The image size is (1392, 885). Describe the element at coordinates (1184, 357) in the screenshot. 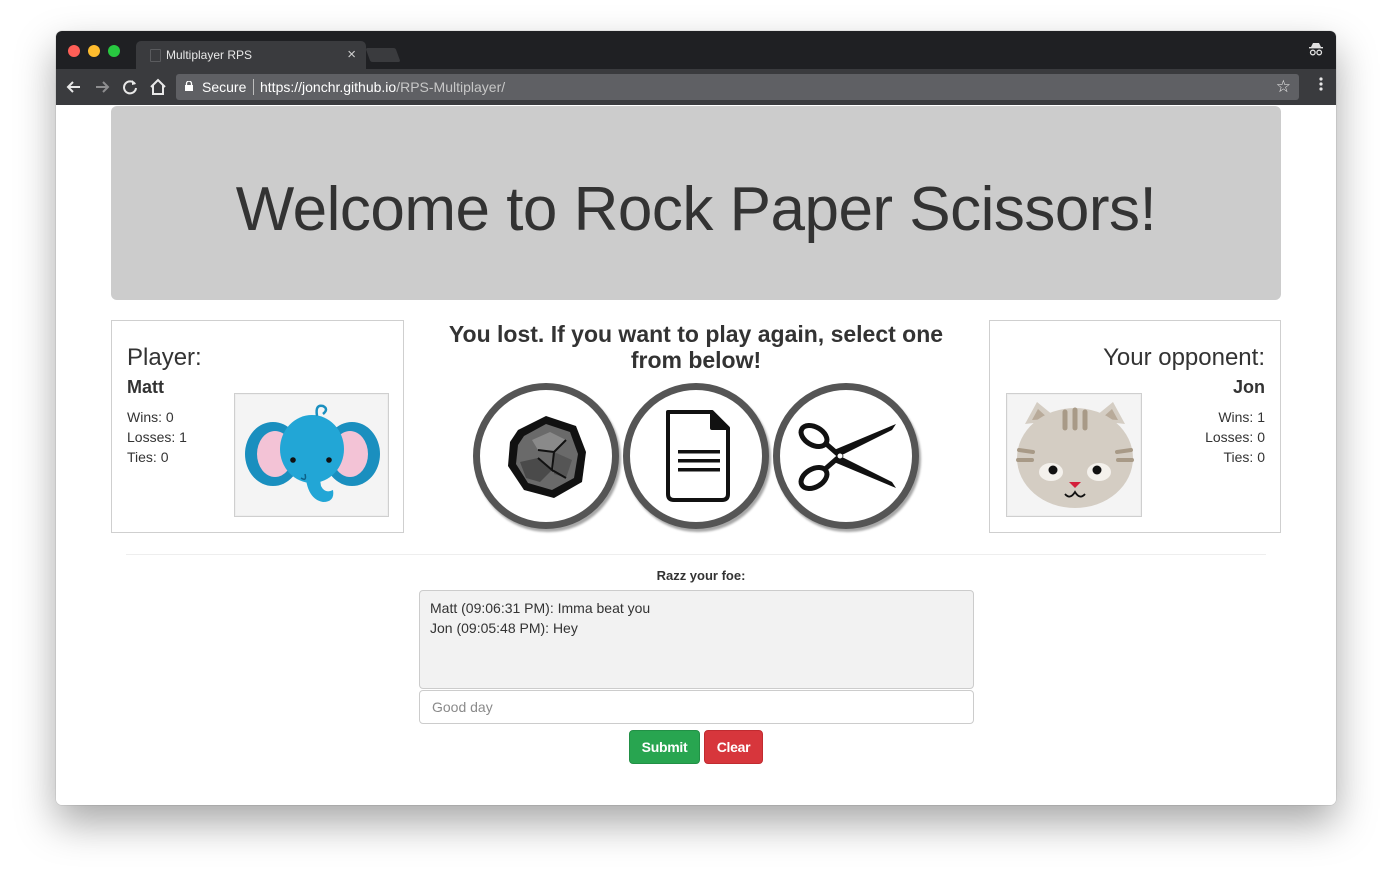

I see `opponent-heading: Your opponent:` at that location.